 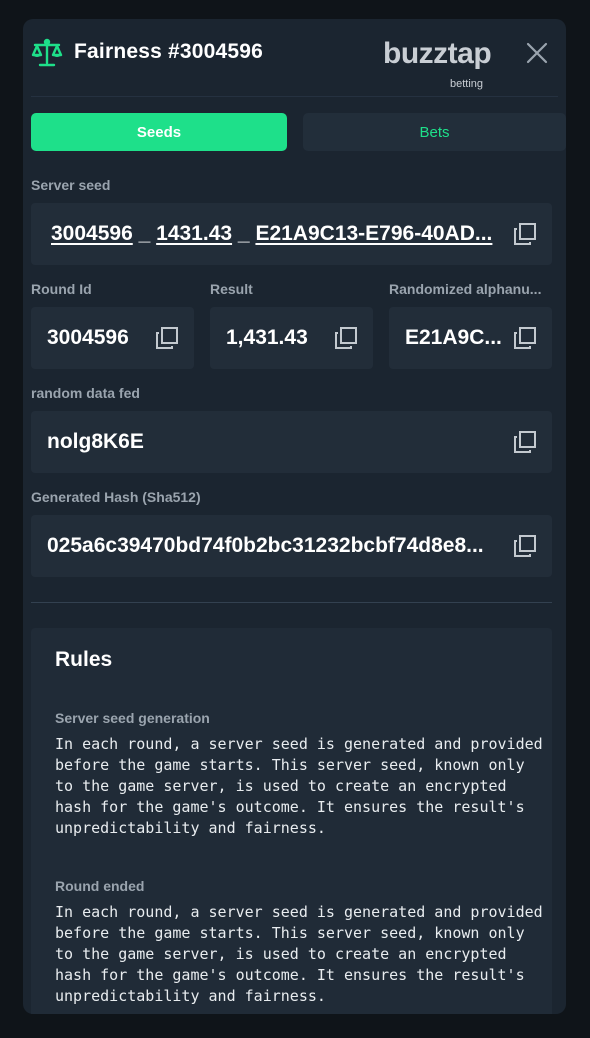 What do you see at coordinates (47, 52) in the screenshot?
I see `scale-icon` at bounding box center [47, 52].